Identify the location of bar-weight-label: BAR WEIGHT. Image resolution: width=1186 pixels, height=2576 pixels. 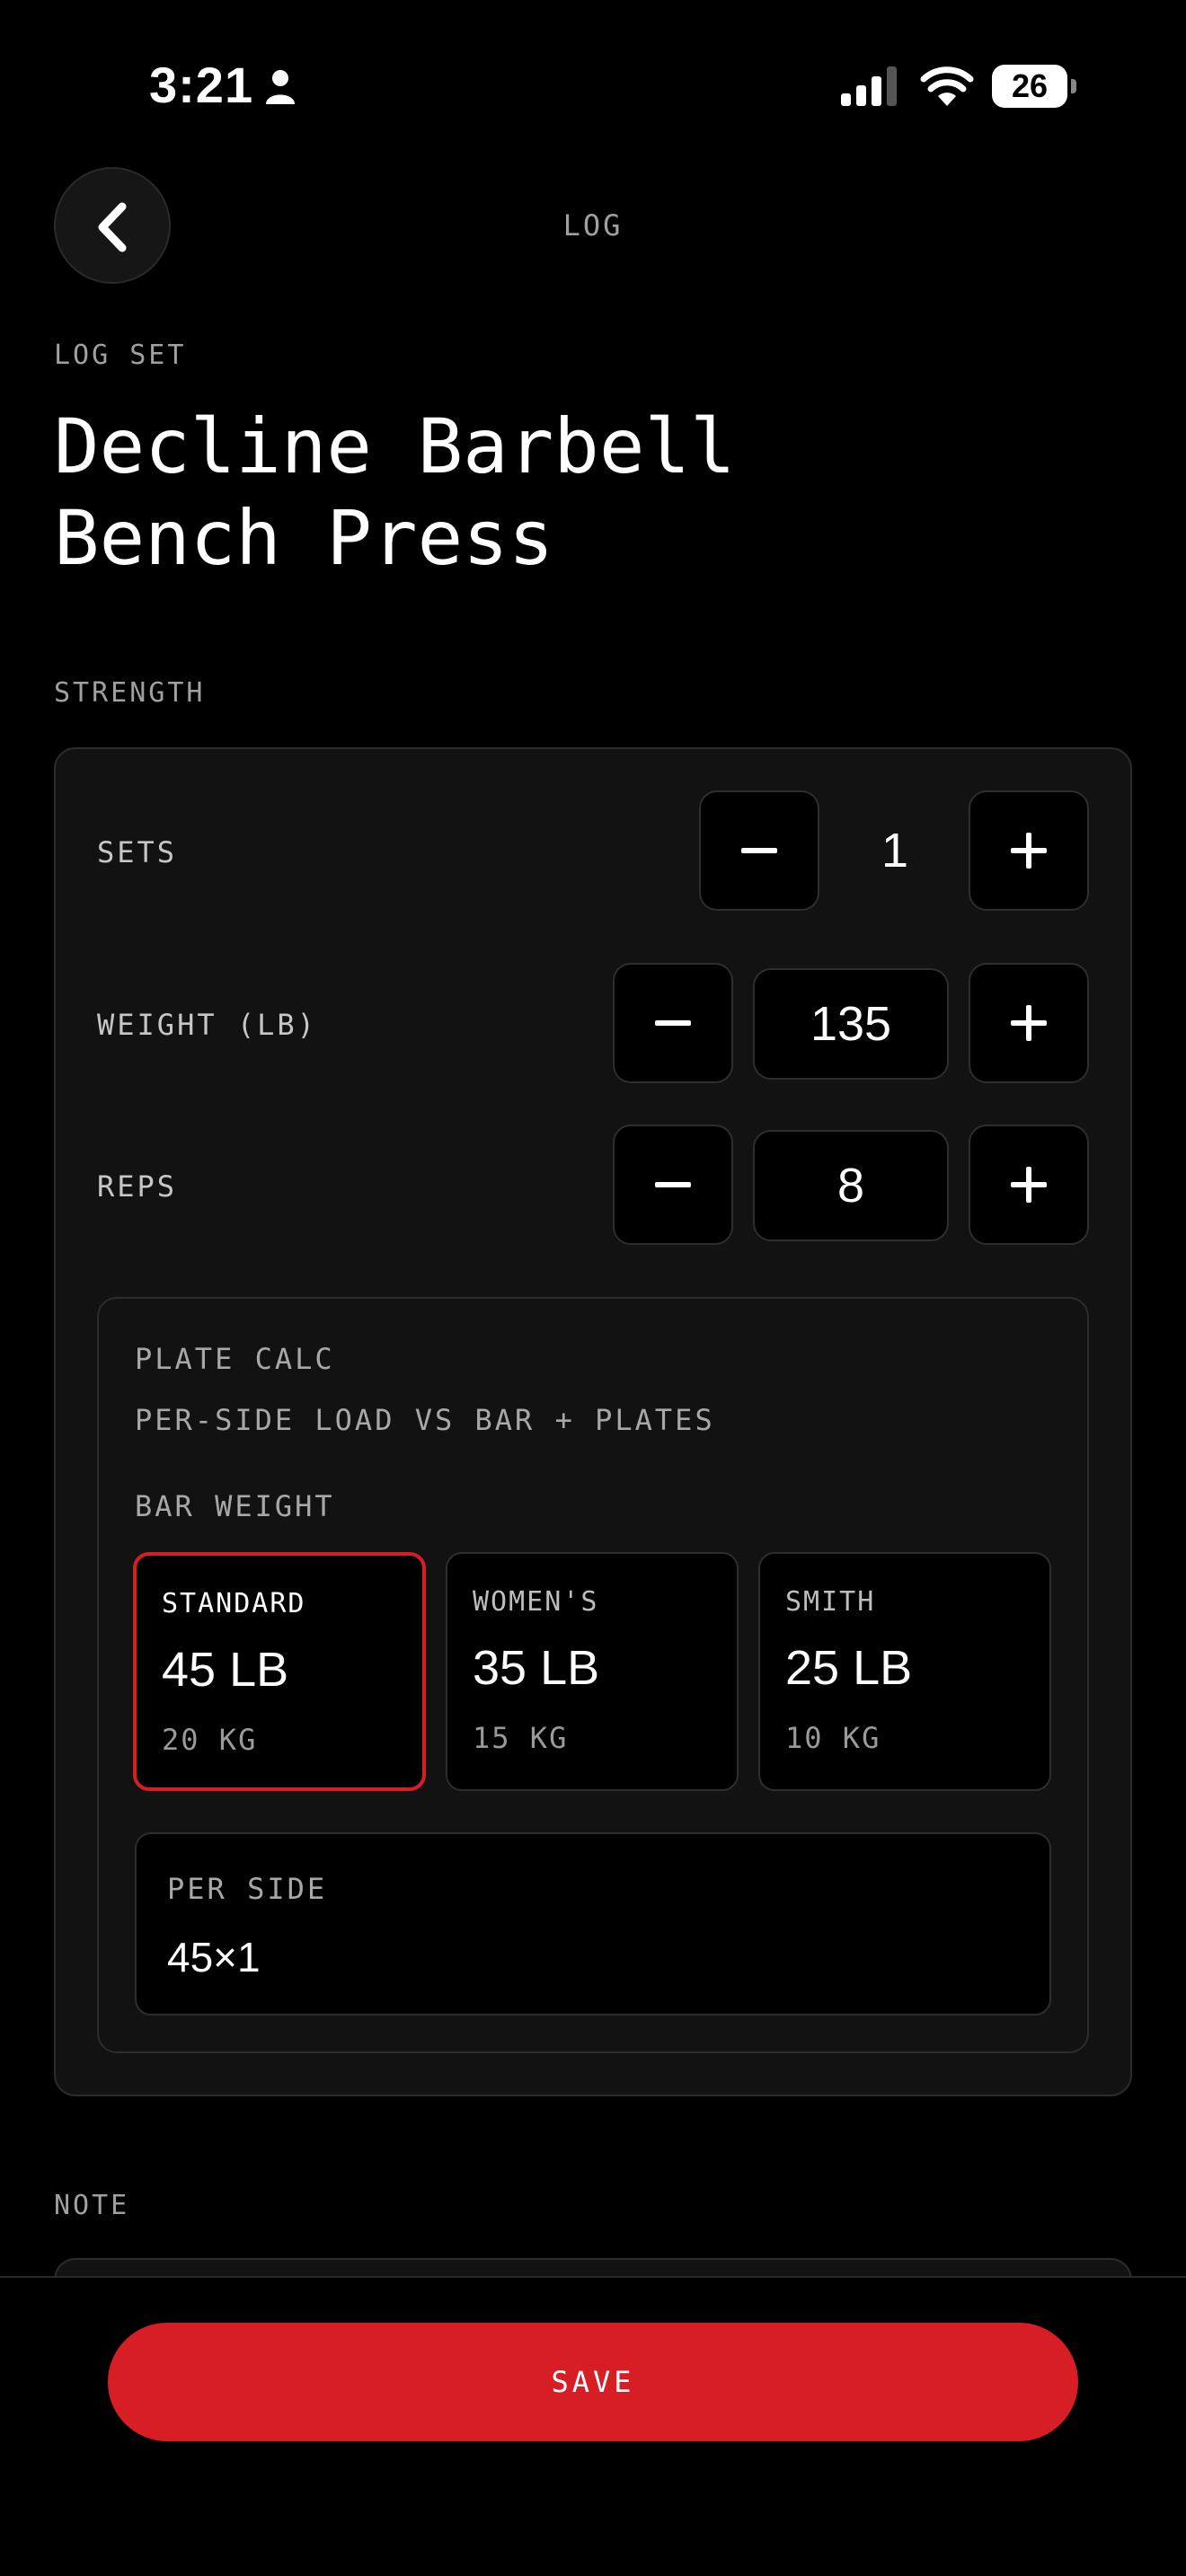
(235, 1506).